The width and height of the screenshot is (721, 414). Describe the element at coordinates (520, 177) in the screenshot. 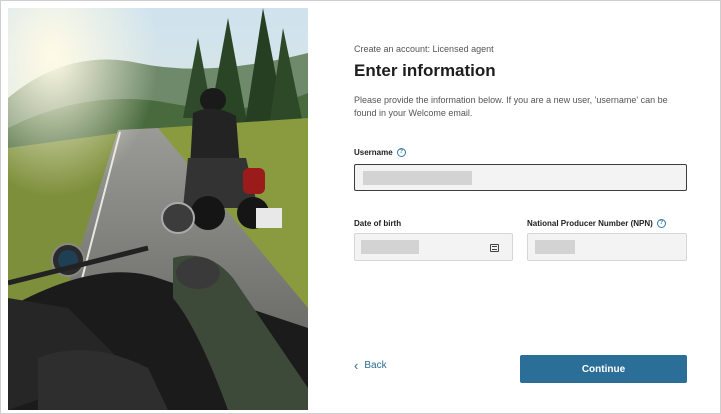

I see `username-field` at that location.